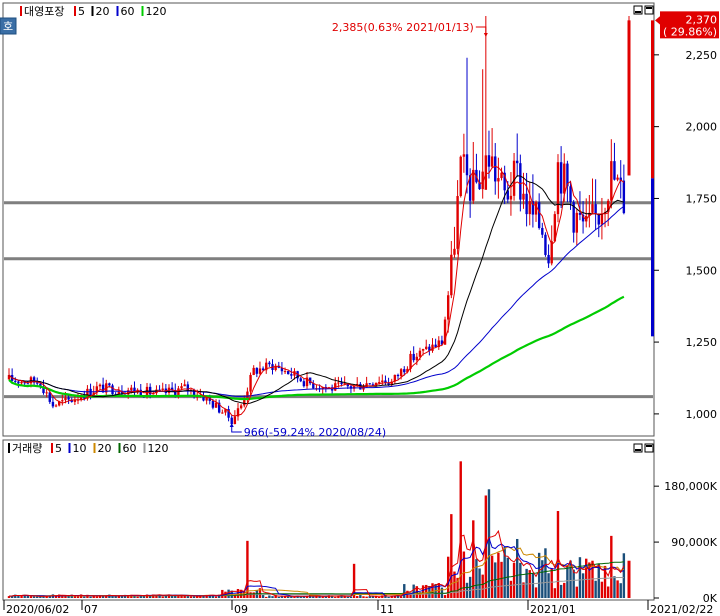  I want to click on xtick-label: 09, so click(241, 609).